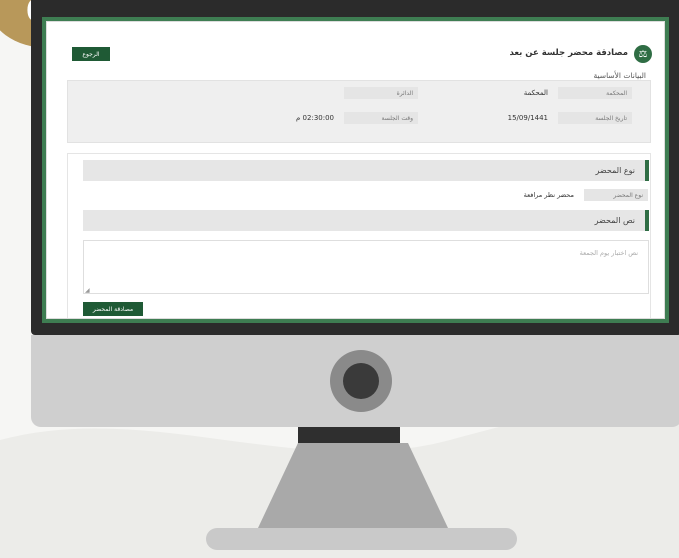 The height and width of the screenshot is (558, 679). I want to click on record-type-label: نوع المحضر, so click(616, 195).